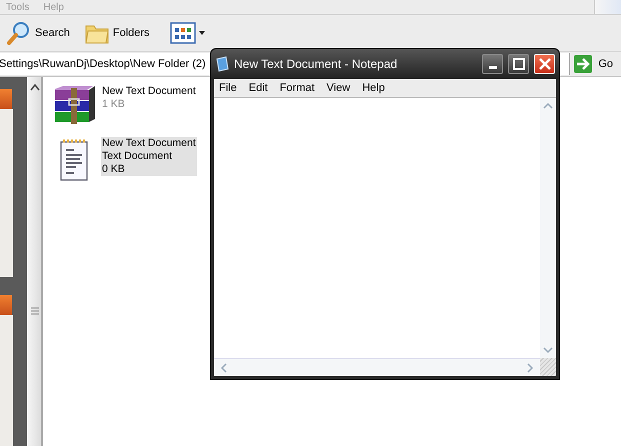  I want to click on close-icon, so click(544, 64).